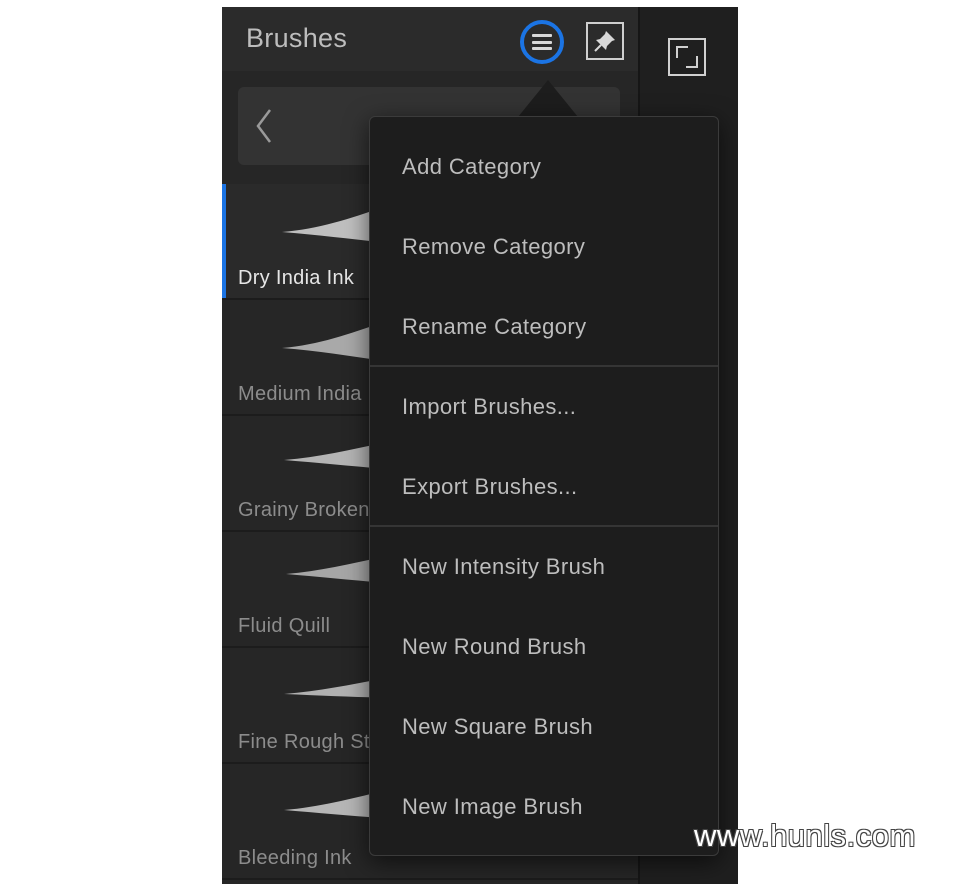 The width and height of the screenshot is (960, 893). What do you see at coordinates (296, 278) in the screenshot?
I see `brush-name: Dry India Ink` at bounding box center [296, 278].